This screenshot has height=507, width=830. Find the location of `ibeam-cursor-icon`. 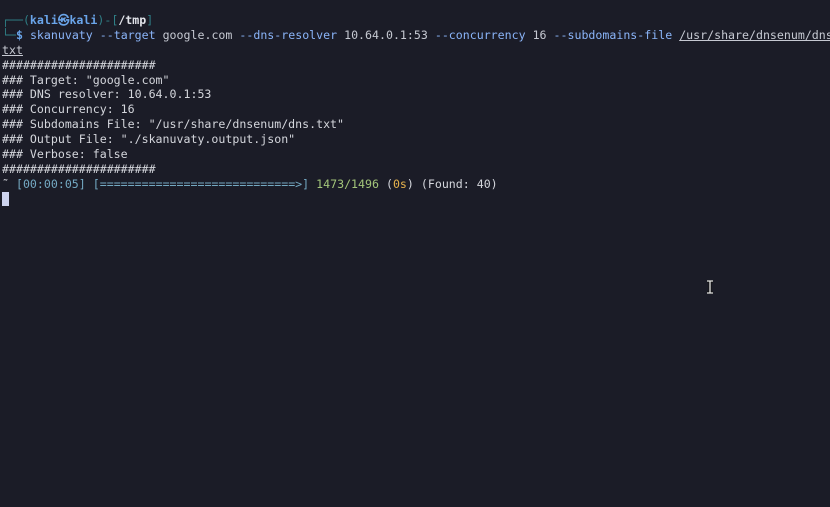

ibeam-cursor-icon is located at coordinates (710, 287).